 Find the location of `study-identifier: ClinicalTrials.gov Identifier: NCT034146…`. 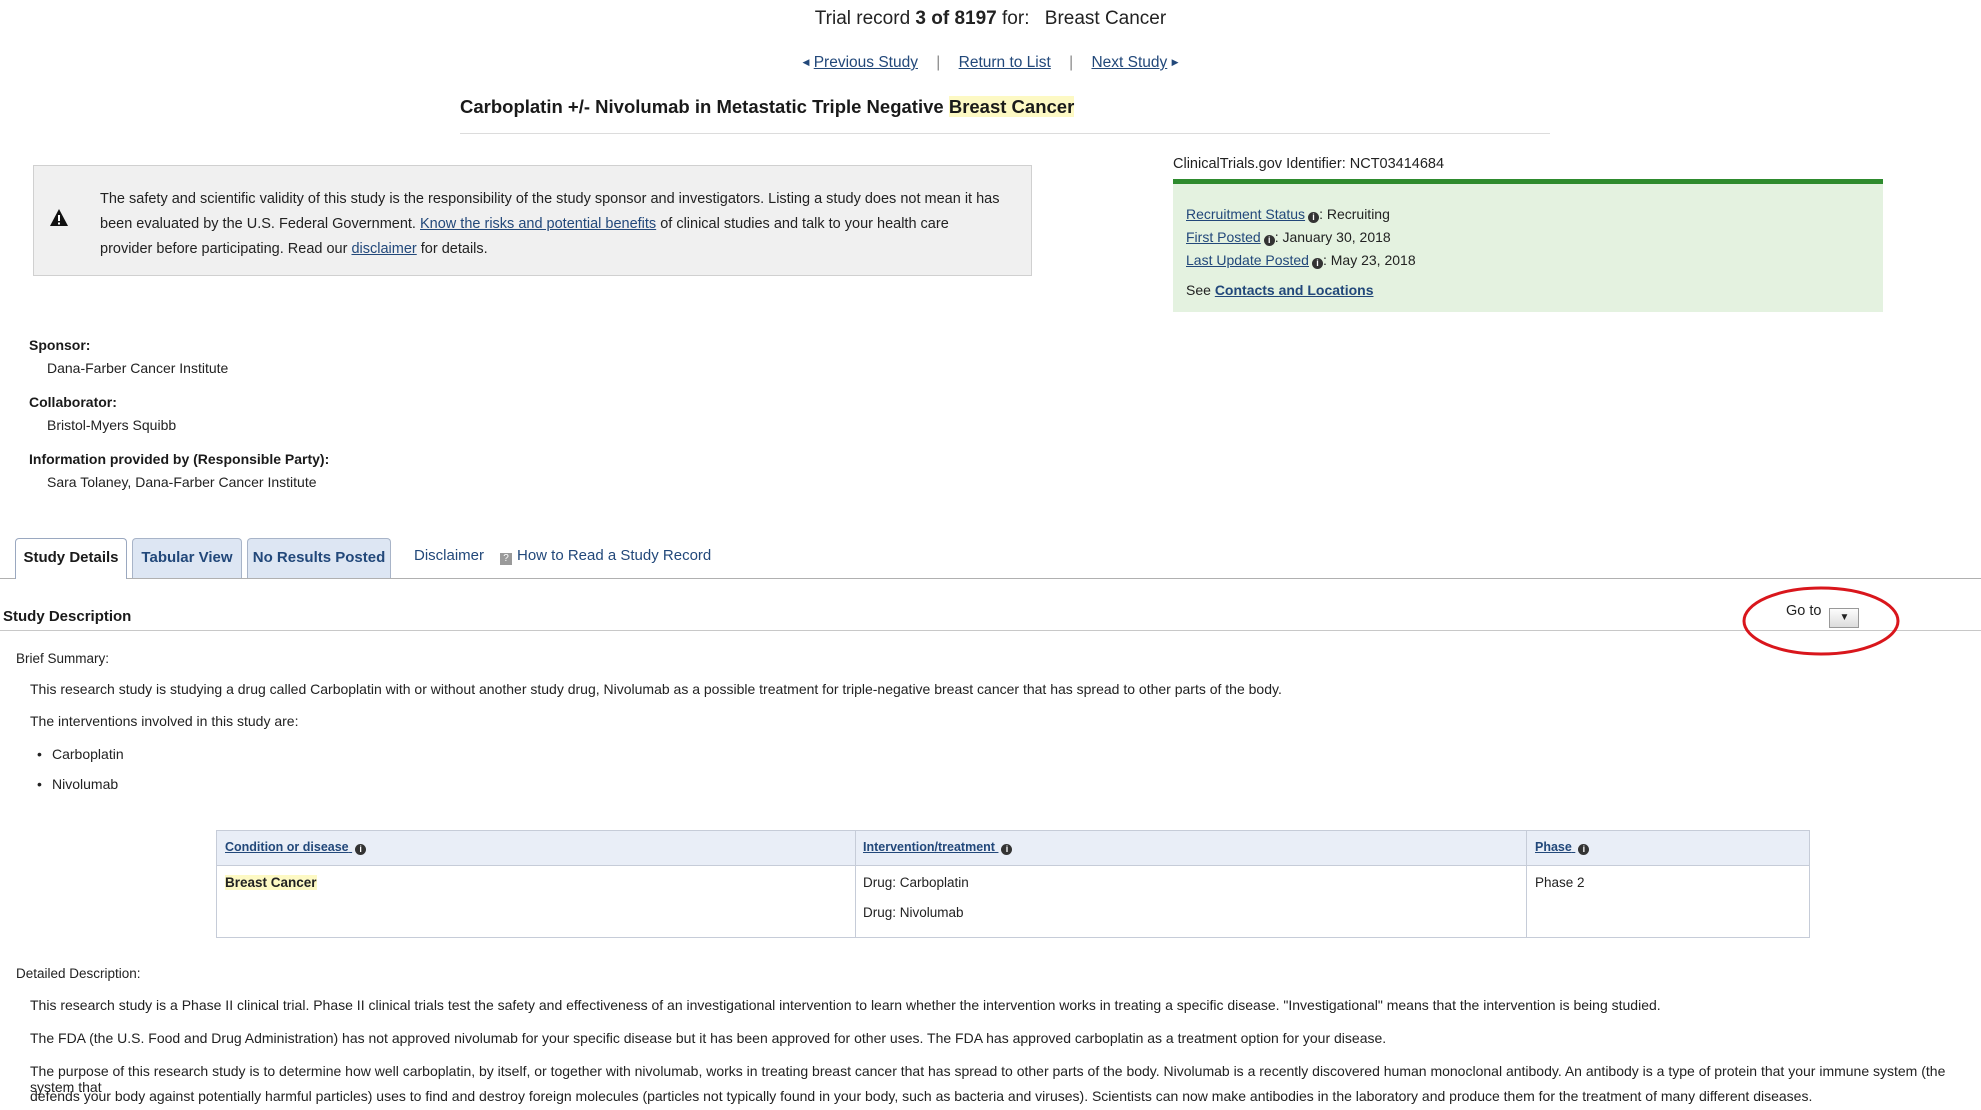

study-identifier: ClinicalTrials.gov Identifier: NCT034146… is located at coordinates (1308, 164).